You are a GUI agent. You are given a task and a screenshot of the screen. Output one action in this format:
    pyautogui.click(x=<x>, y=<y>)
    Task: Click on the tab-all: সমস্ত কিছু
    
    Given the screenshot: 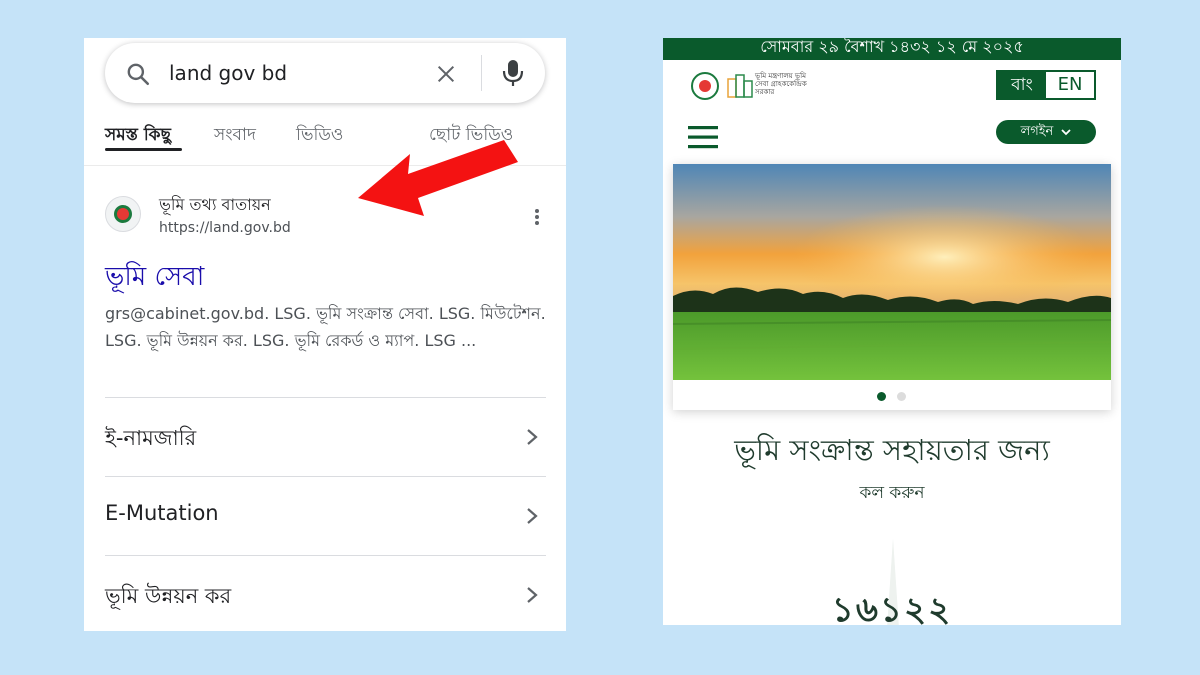 What is the action you would take?
    pyautogui.click(x=138, y=136)
    